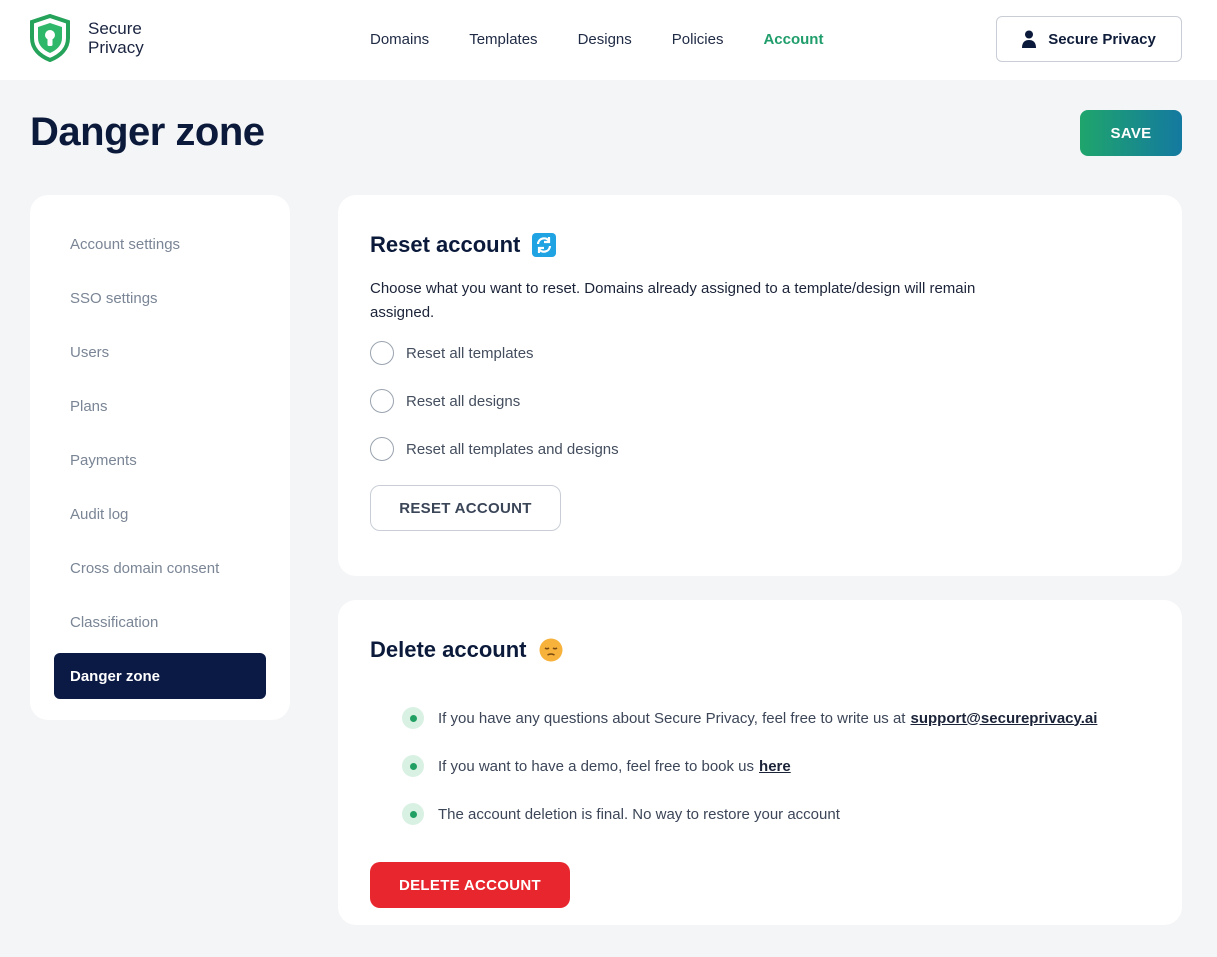  Describe the element at coordinates (399, 39) in the screenshot. I see `nav-domains: Domains` at that location.